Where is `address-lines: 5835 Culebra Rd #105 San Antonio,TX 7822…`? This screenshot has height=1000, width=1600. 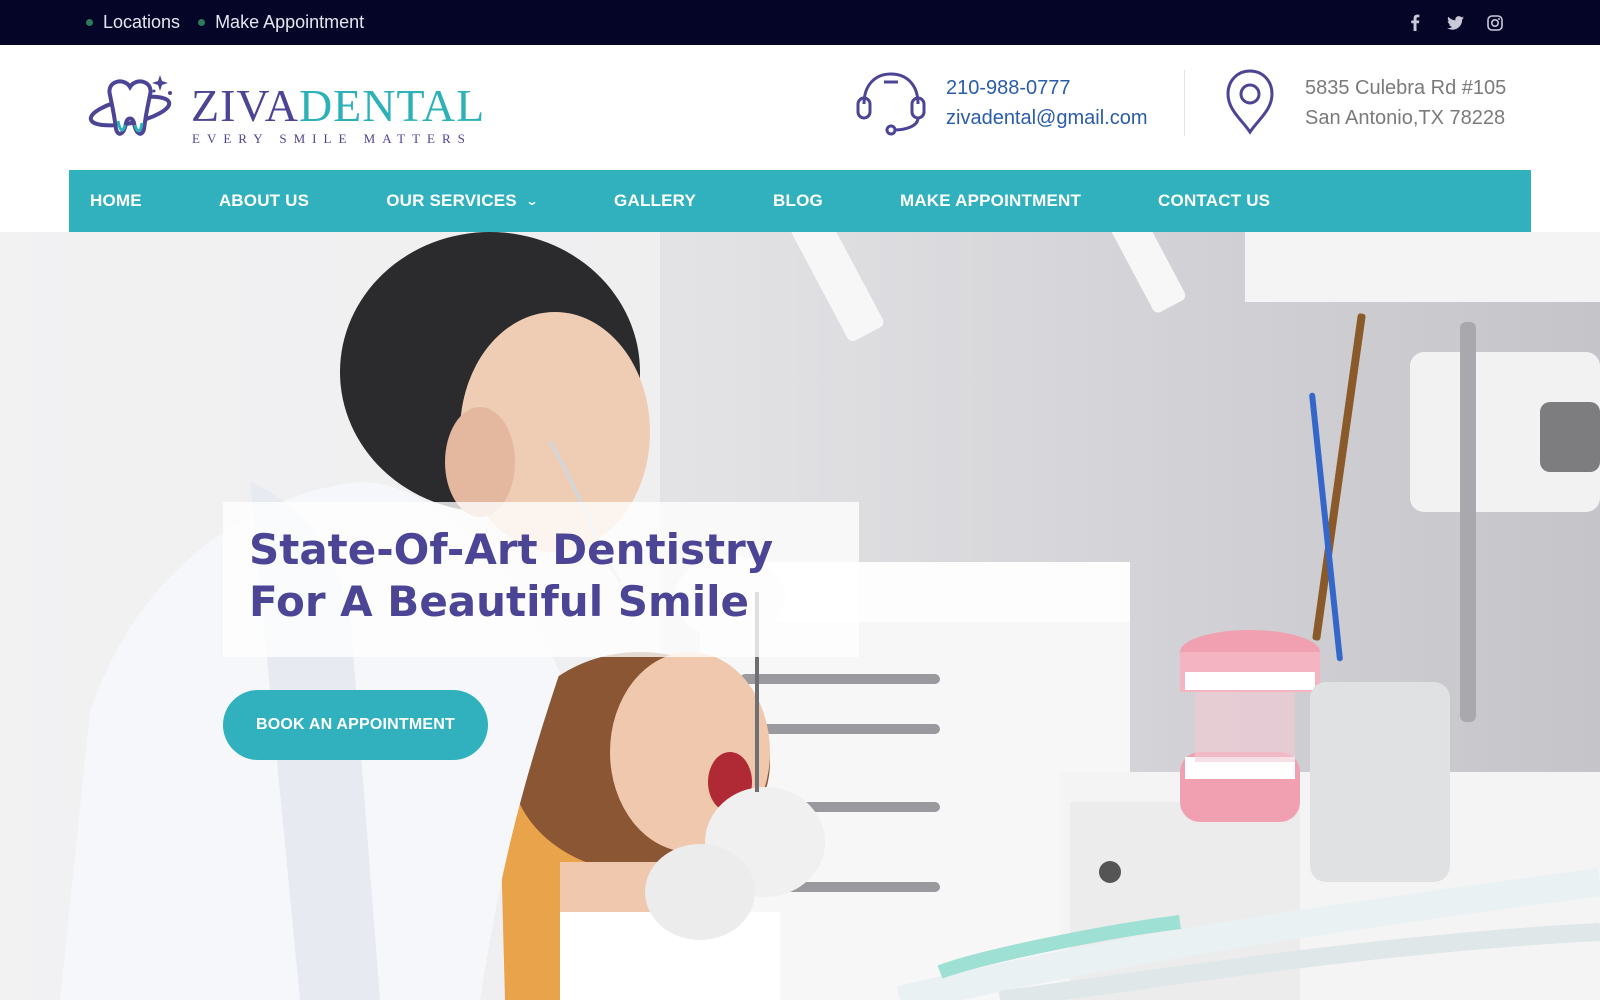
address-lines: 5835 Culebra Rd #105 San Antonio,TX 7822… is located at coordinates (1405, 103).